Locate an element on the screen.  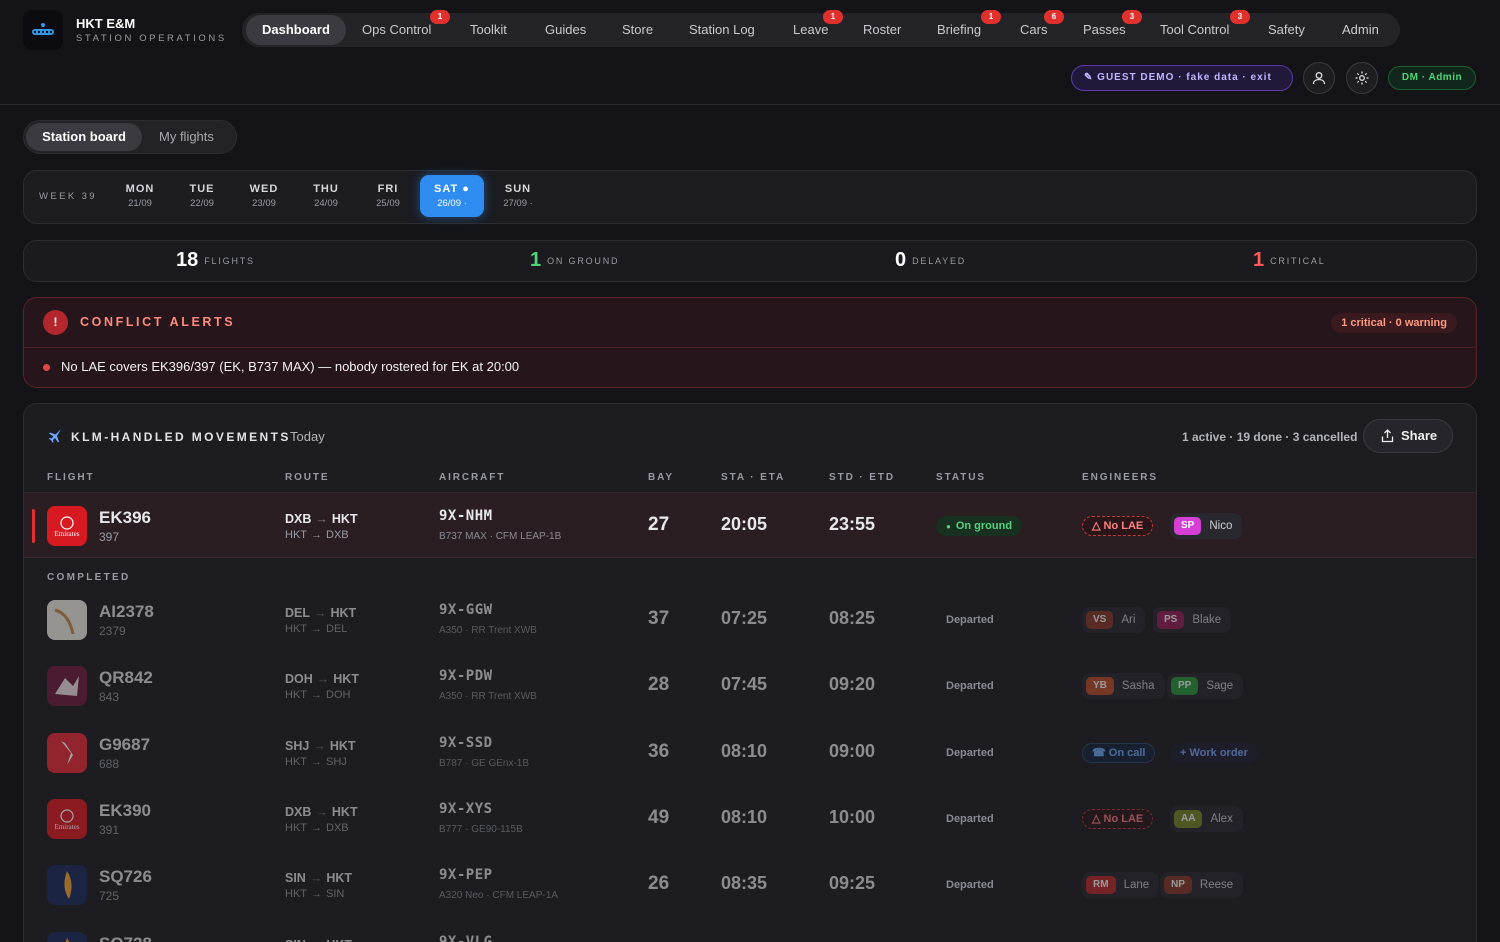
pencil-icon: ✎ is located at coordinates (1091, 77).